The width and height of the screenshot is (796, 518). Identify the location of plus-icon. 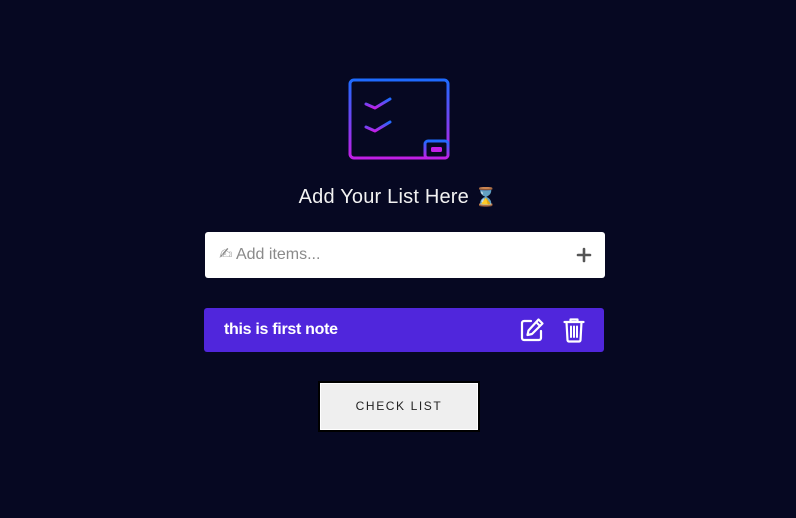
(584, 255).